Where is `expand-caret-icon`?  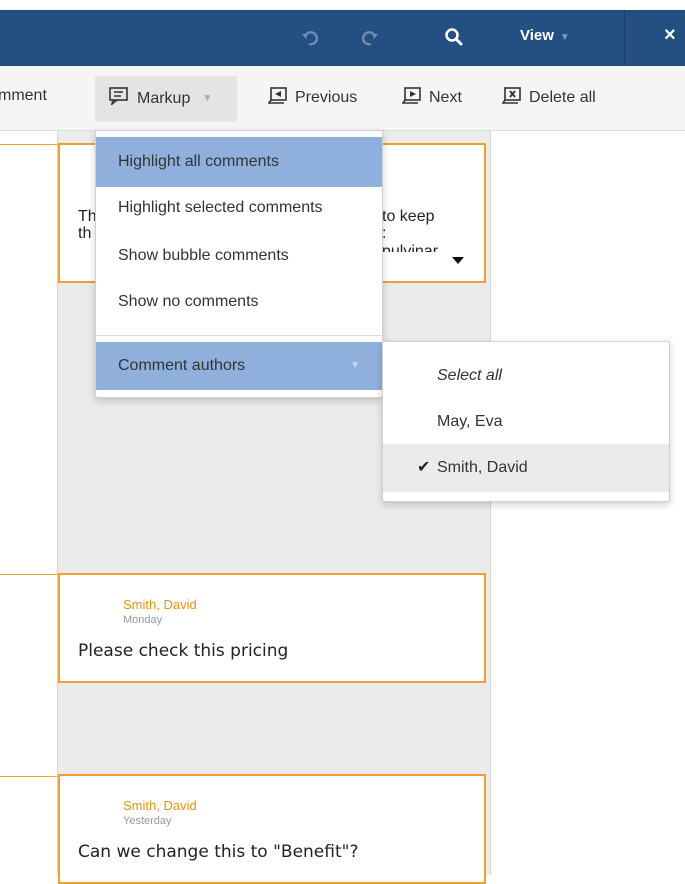
expand-caret-icon is located at coordinates (458, 260).